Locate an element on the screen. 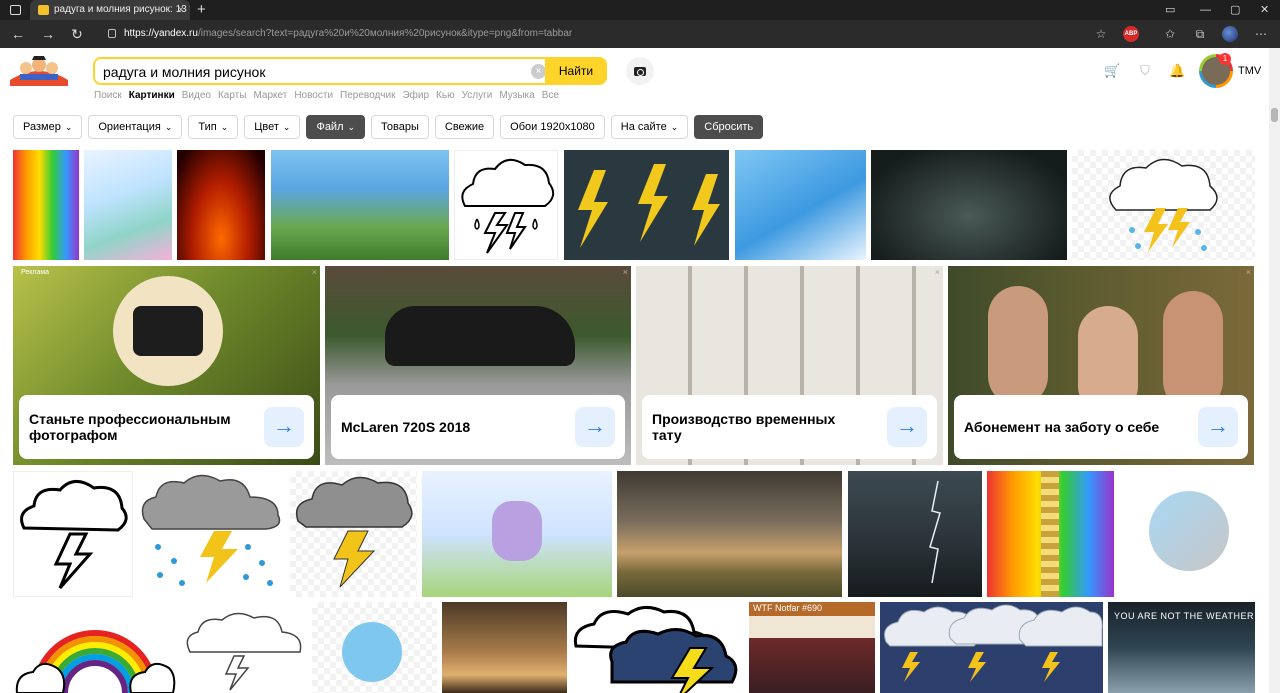  cloud-bolt-outline-drawing is located at coordinates (74, 534).